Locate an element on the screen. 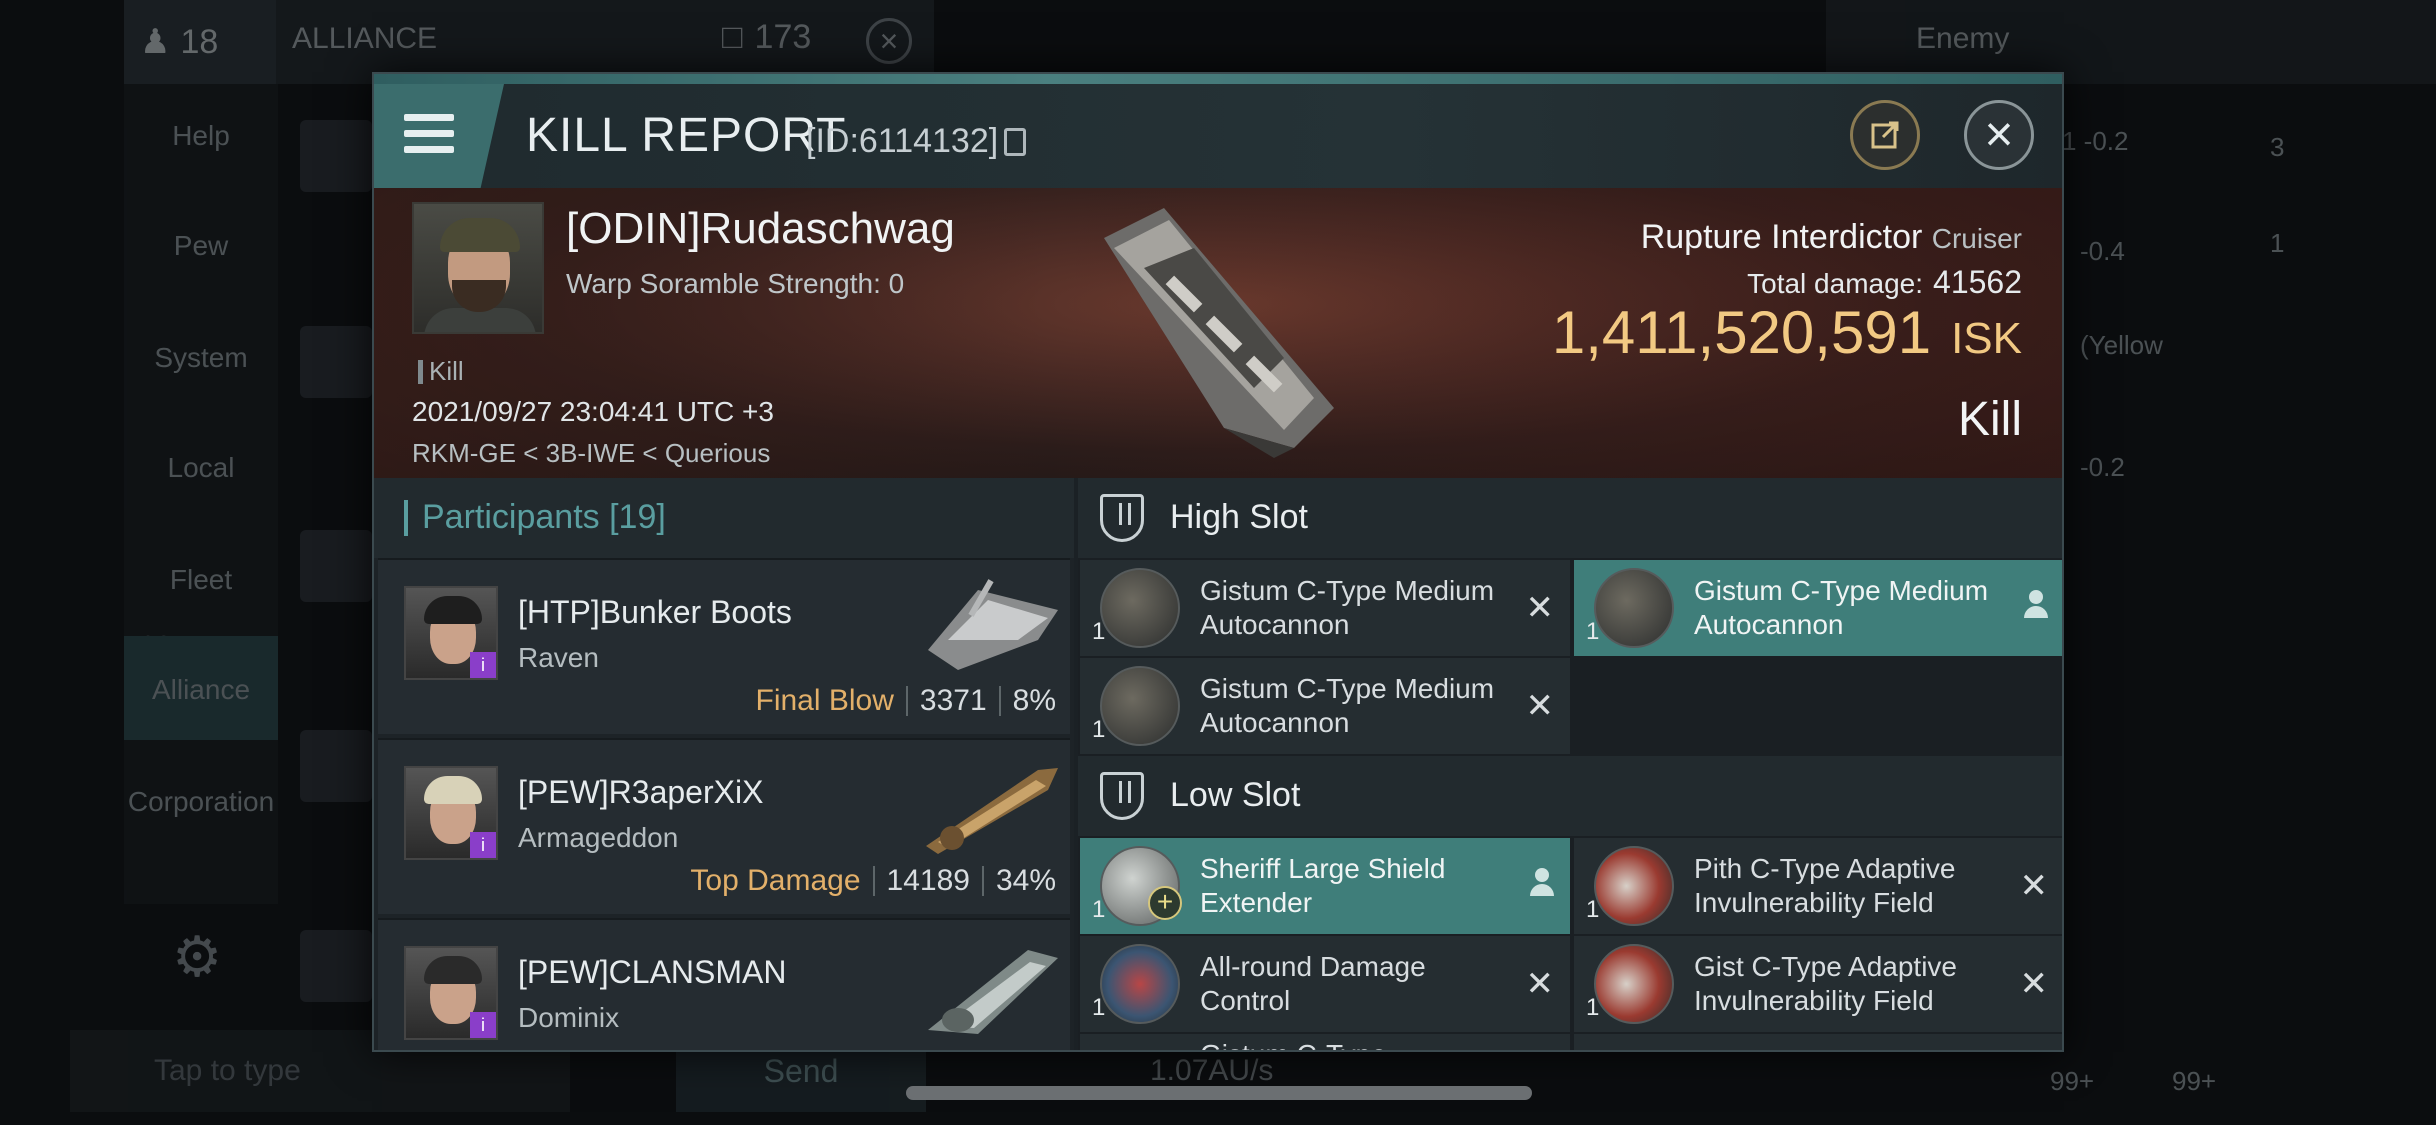 Image resolution: width=2436 pixels, height=1125 pixels. modal-header: KILL REPORT [ID:6114132] × is located at coordinates (1218, 136).